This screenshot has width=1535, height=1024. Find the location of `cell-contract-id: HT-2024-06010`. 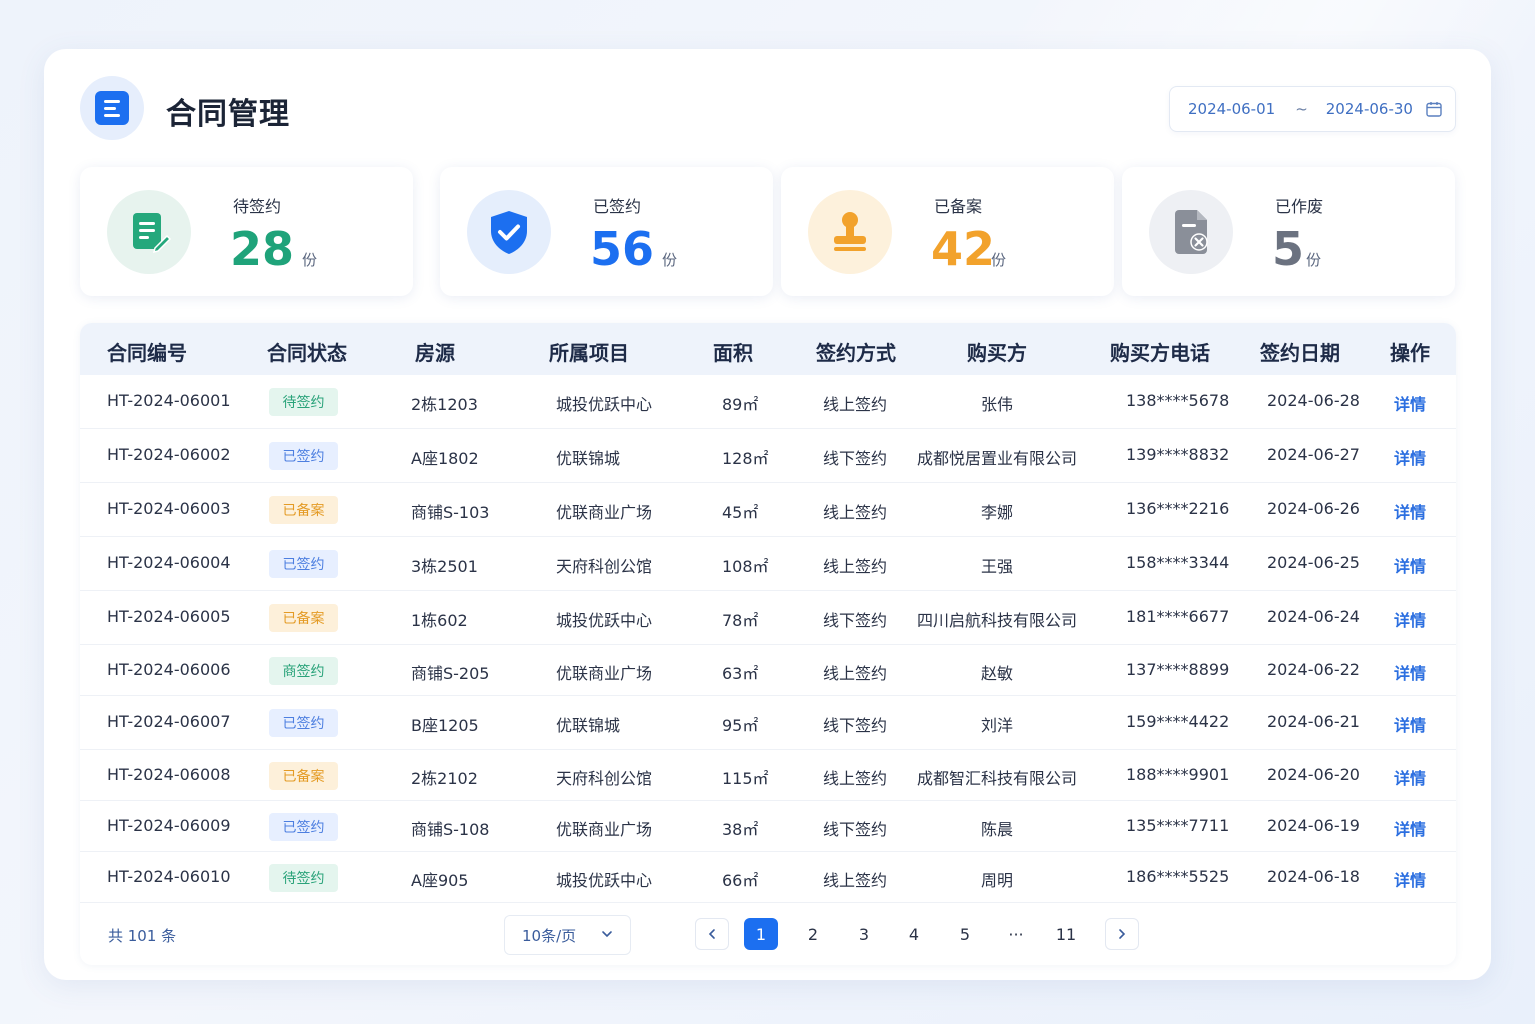

cell-contract-id: HT-2024-06010 is located at coordinates (169, 876).